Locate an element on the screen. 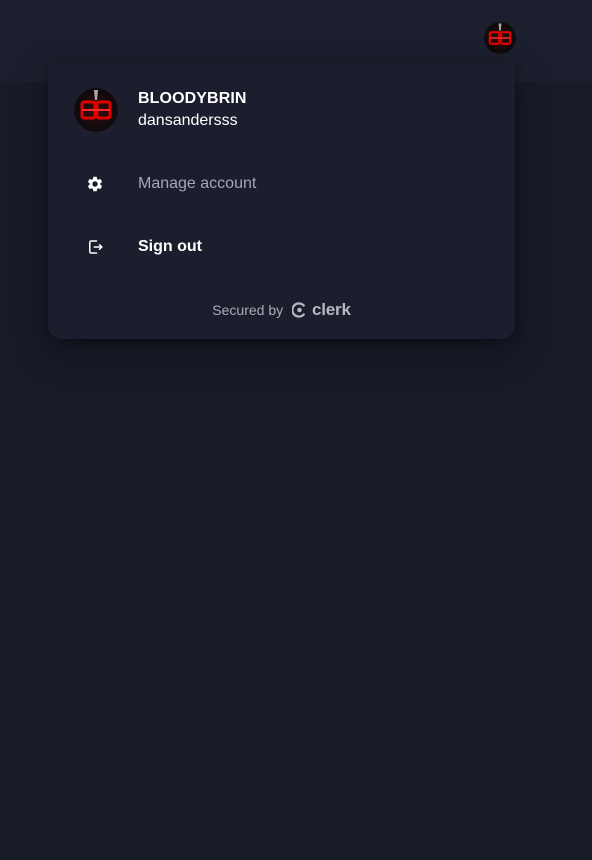 This screenshot has height=860, width=592. user-avatar-button is located at coordinates (500, 38).